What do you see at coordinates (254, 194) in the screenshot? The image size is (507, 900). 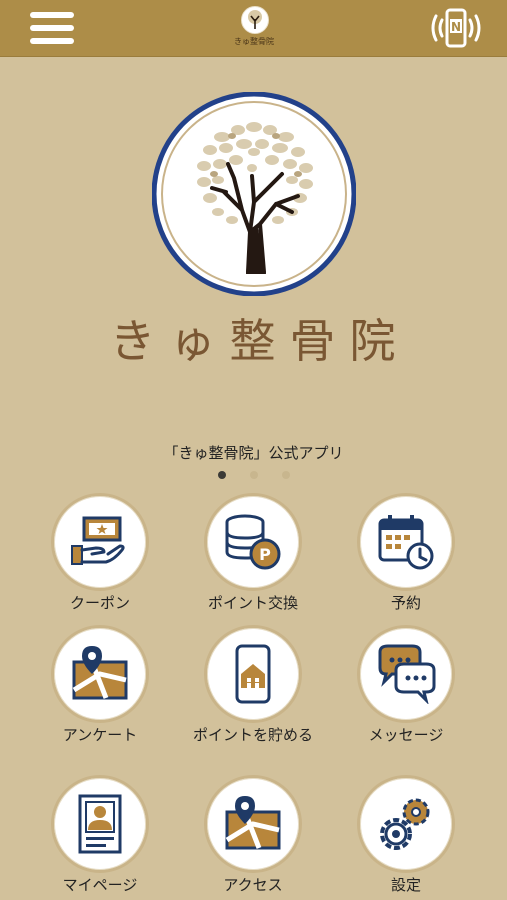 I see `clinic-logo-tree` at bounding box center [254, 194].